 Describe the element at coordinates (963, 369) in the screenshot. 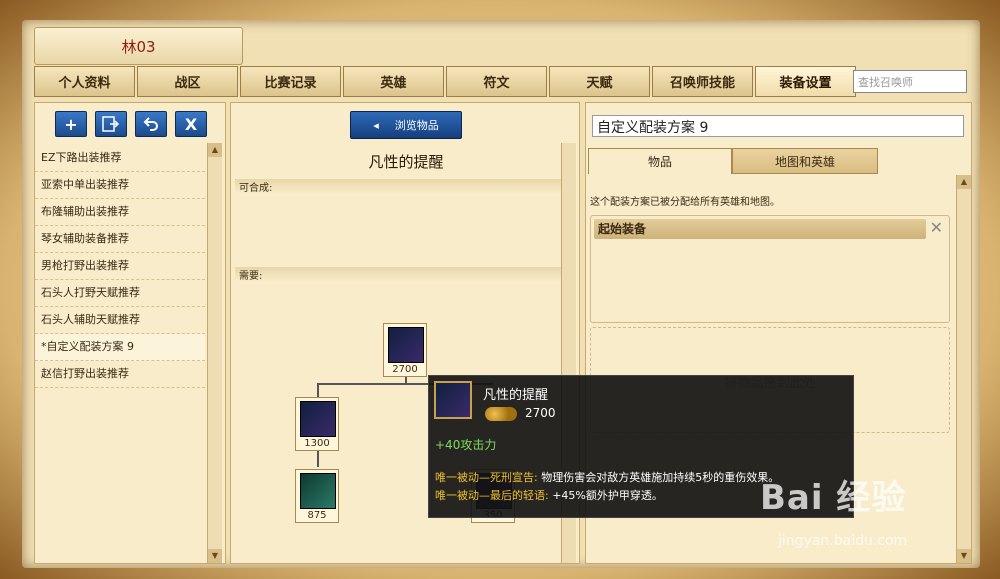

I see `editor-scrollbar: ▲ ▼` at that location.